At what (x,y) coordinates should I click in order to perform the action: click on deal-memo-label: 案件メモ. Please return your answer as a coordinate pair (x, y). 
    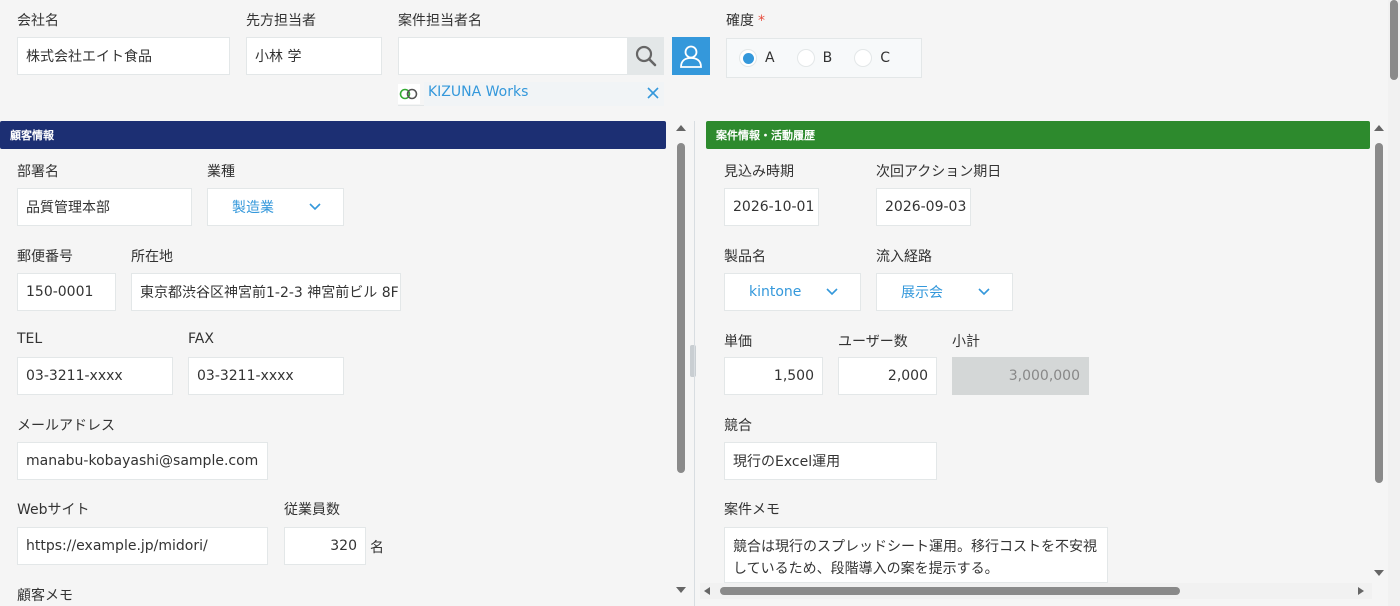
    Looking at the image, I should click on (752, 510).